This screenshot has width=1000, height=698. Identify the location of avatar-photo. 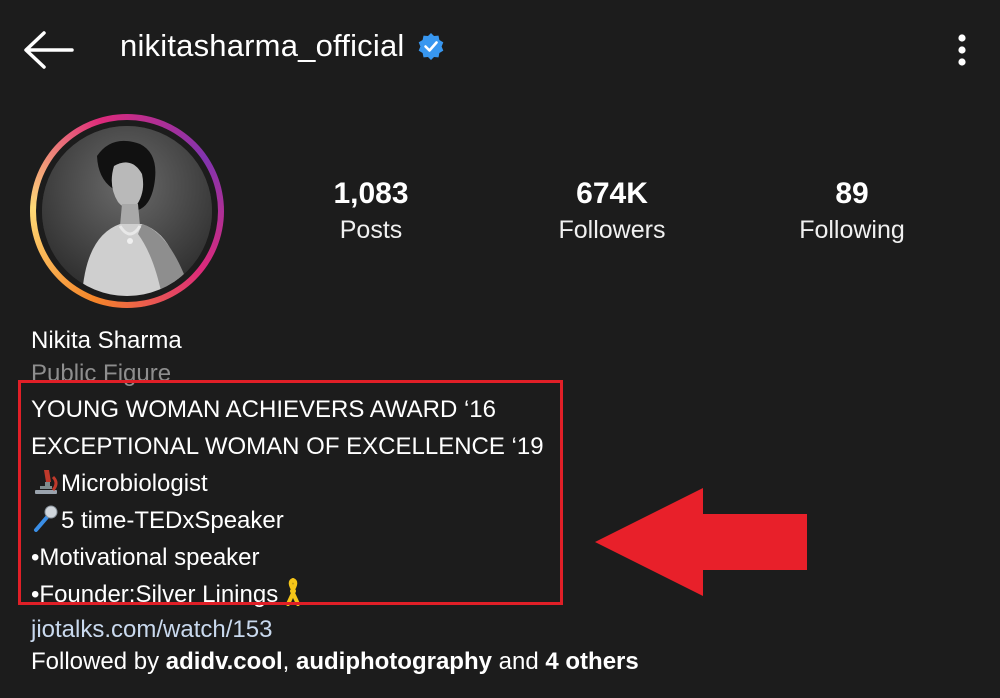
(127, 211).